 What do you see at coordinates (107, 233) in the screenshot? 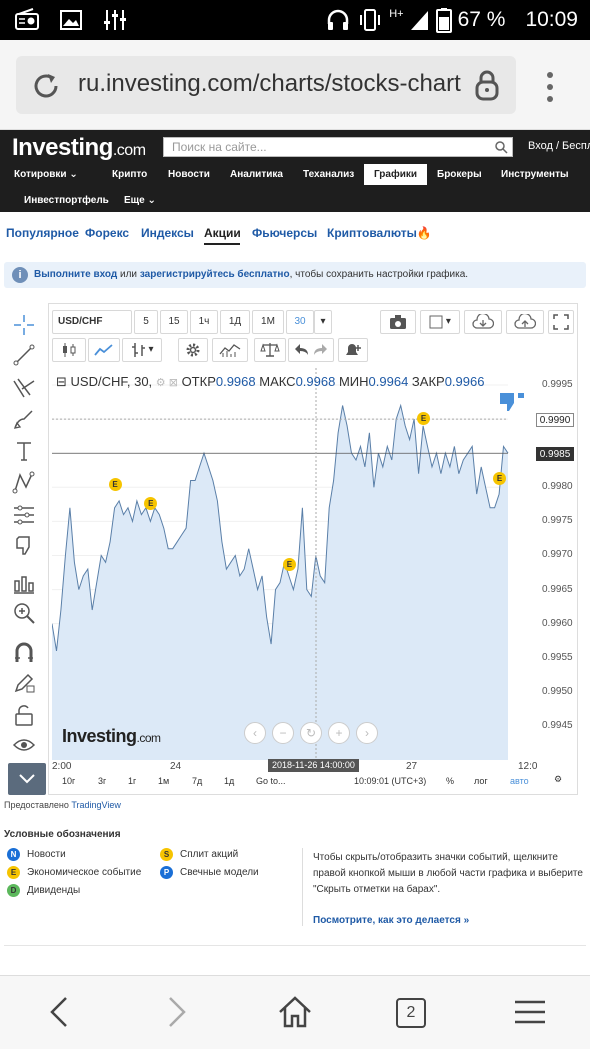
I see `tab-forex: Форекс` at bounding box center [107, 233].